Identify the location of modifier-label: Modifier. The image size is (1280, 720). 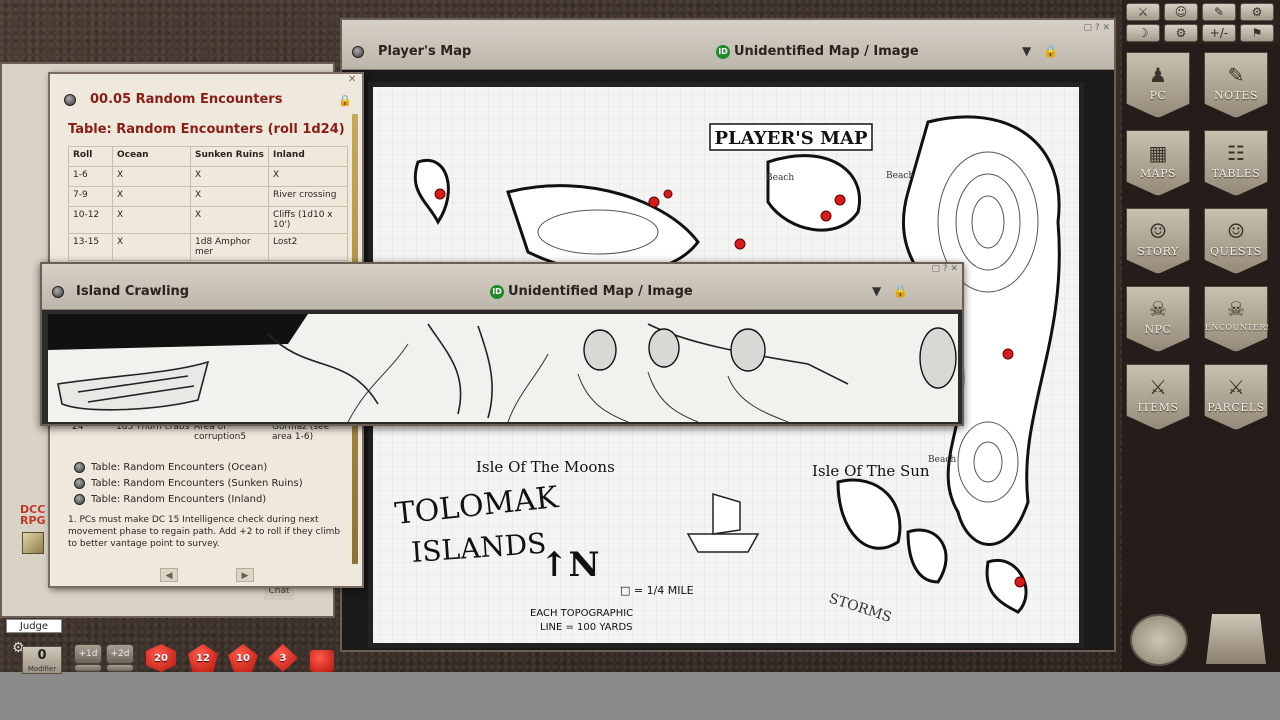
(42, 669).